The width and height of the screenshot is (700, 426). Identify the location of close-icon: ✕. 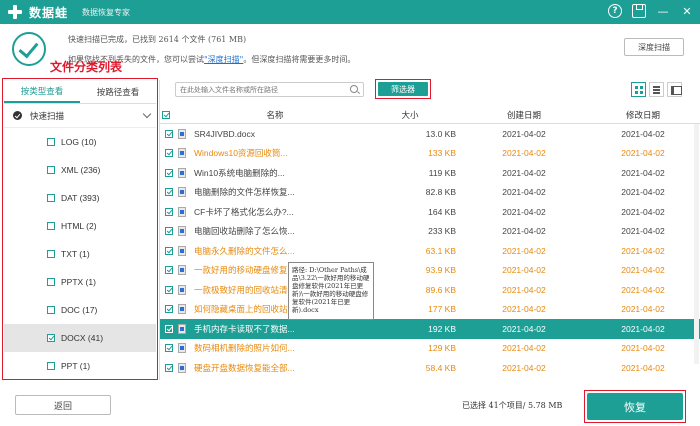
(687, 11).